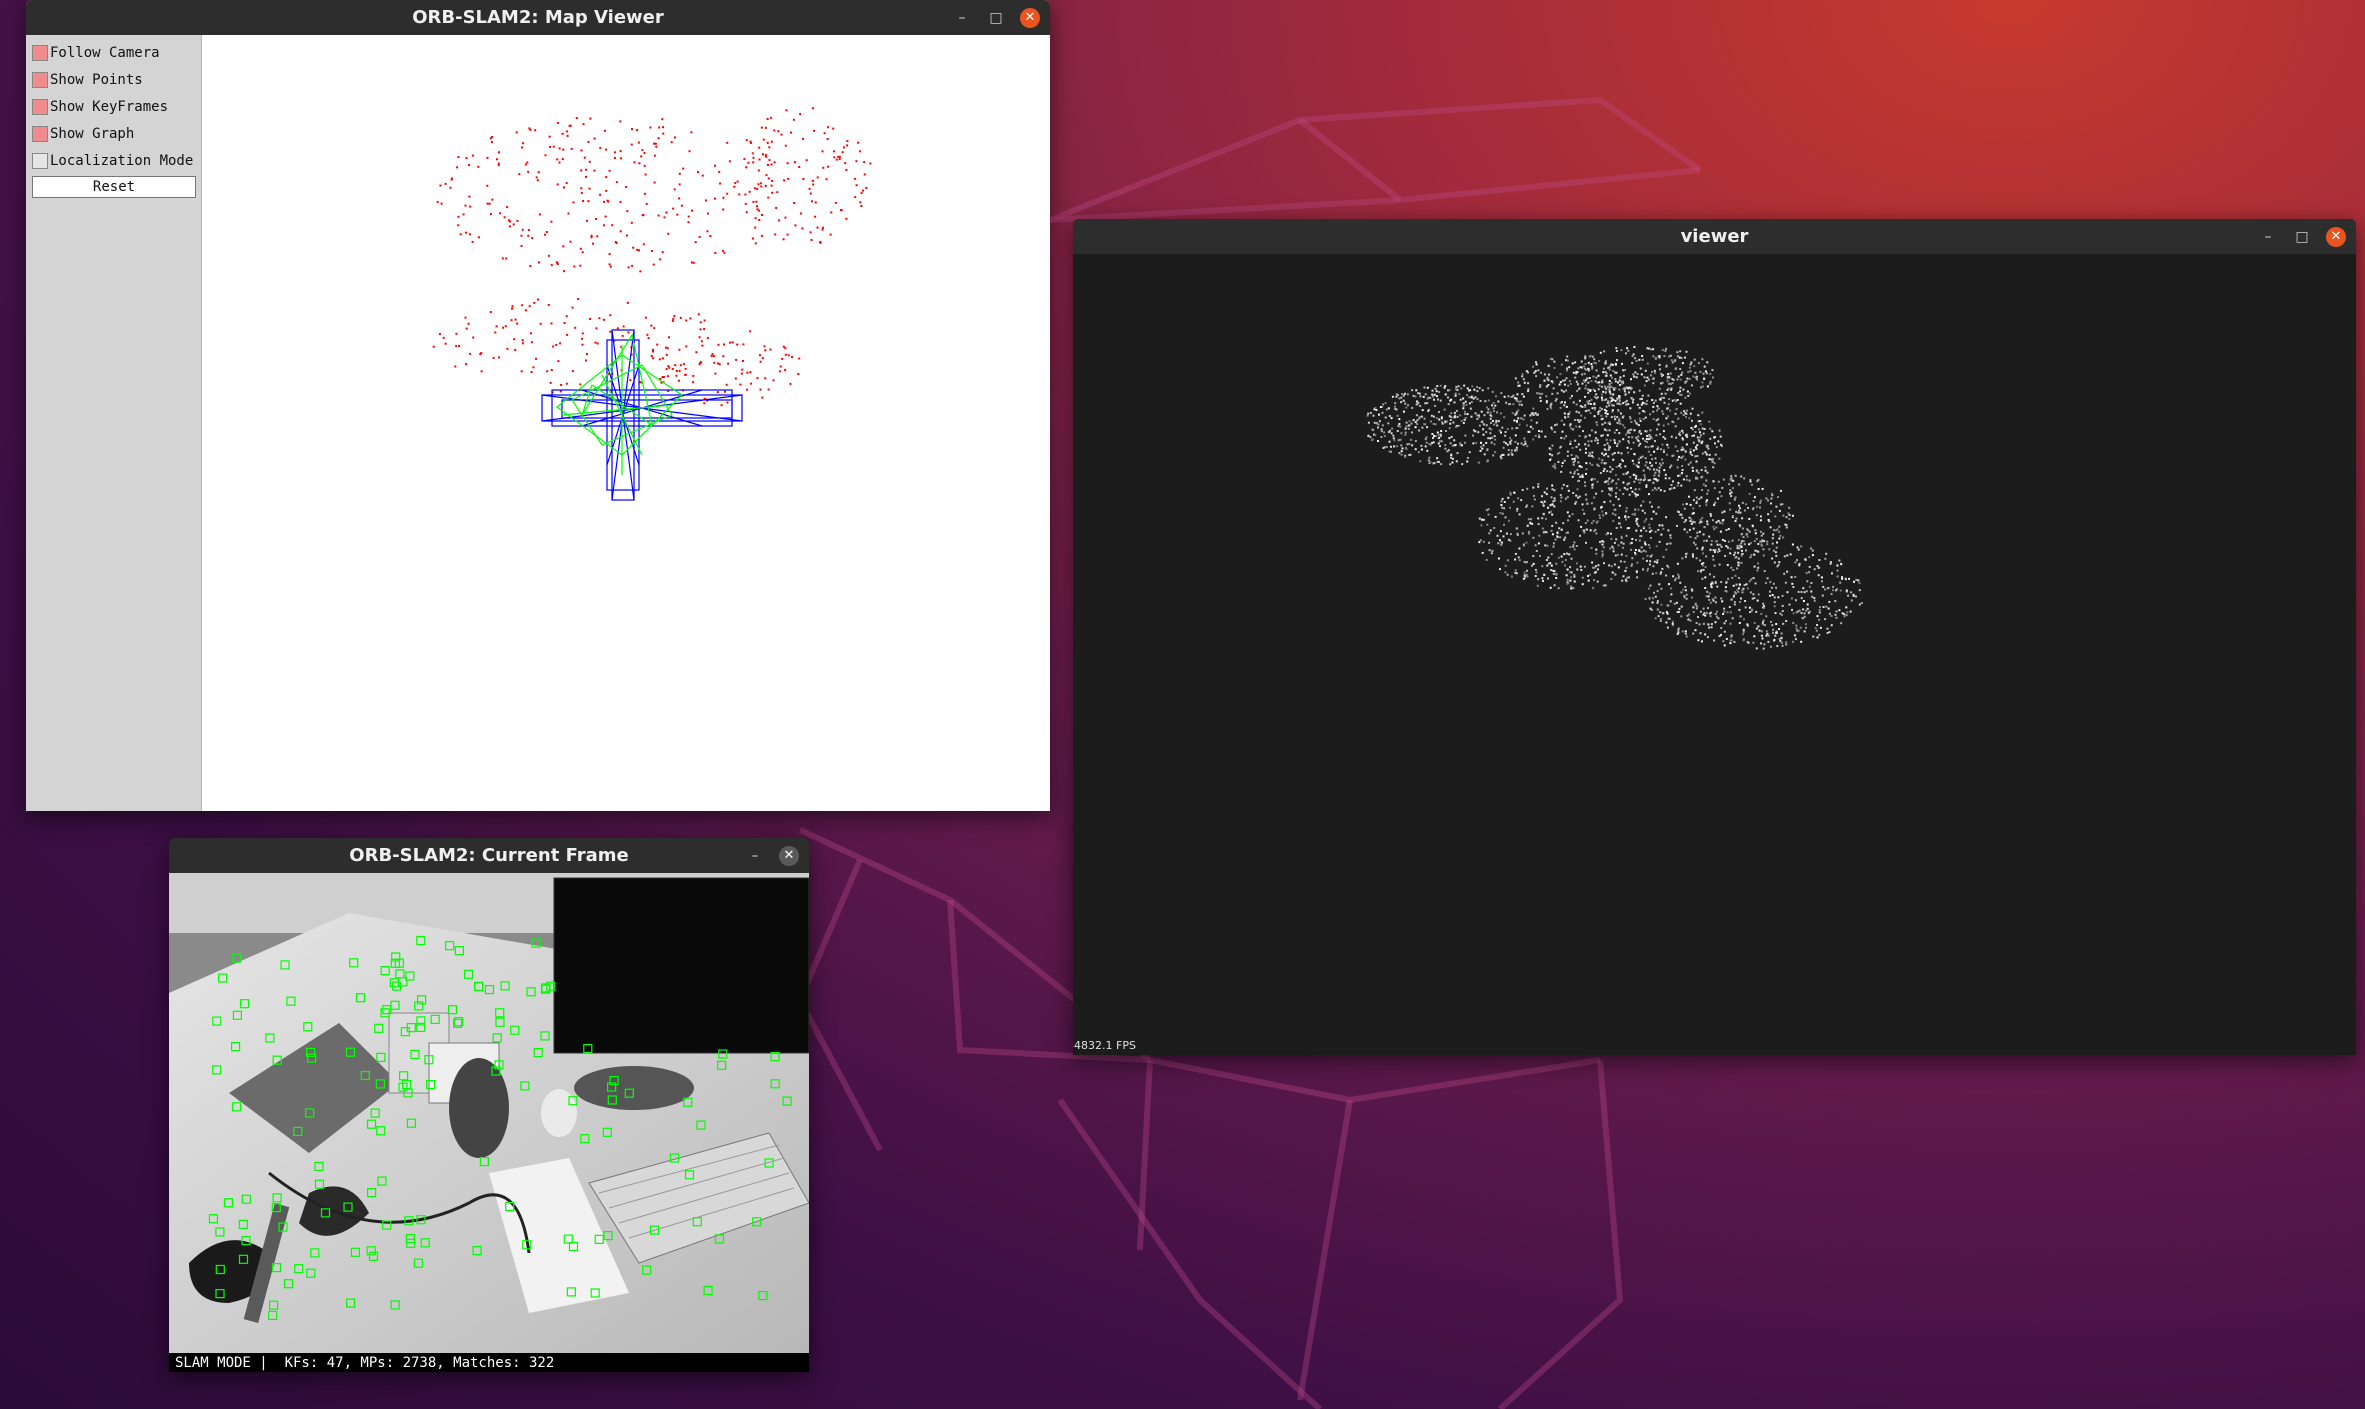 The width and height of the screenshot is (2365, 1409). I want to click on show-keyframes-toggle: Show KeyFrames, so click(100, 107).